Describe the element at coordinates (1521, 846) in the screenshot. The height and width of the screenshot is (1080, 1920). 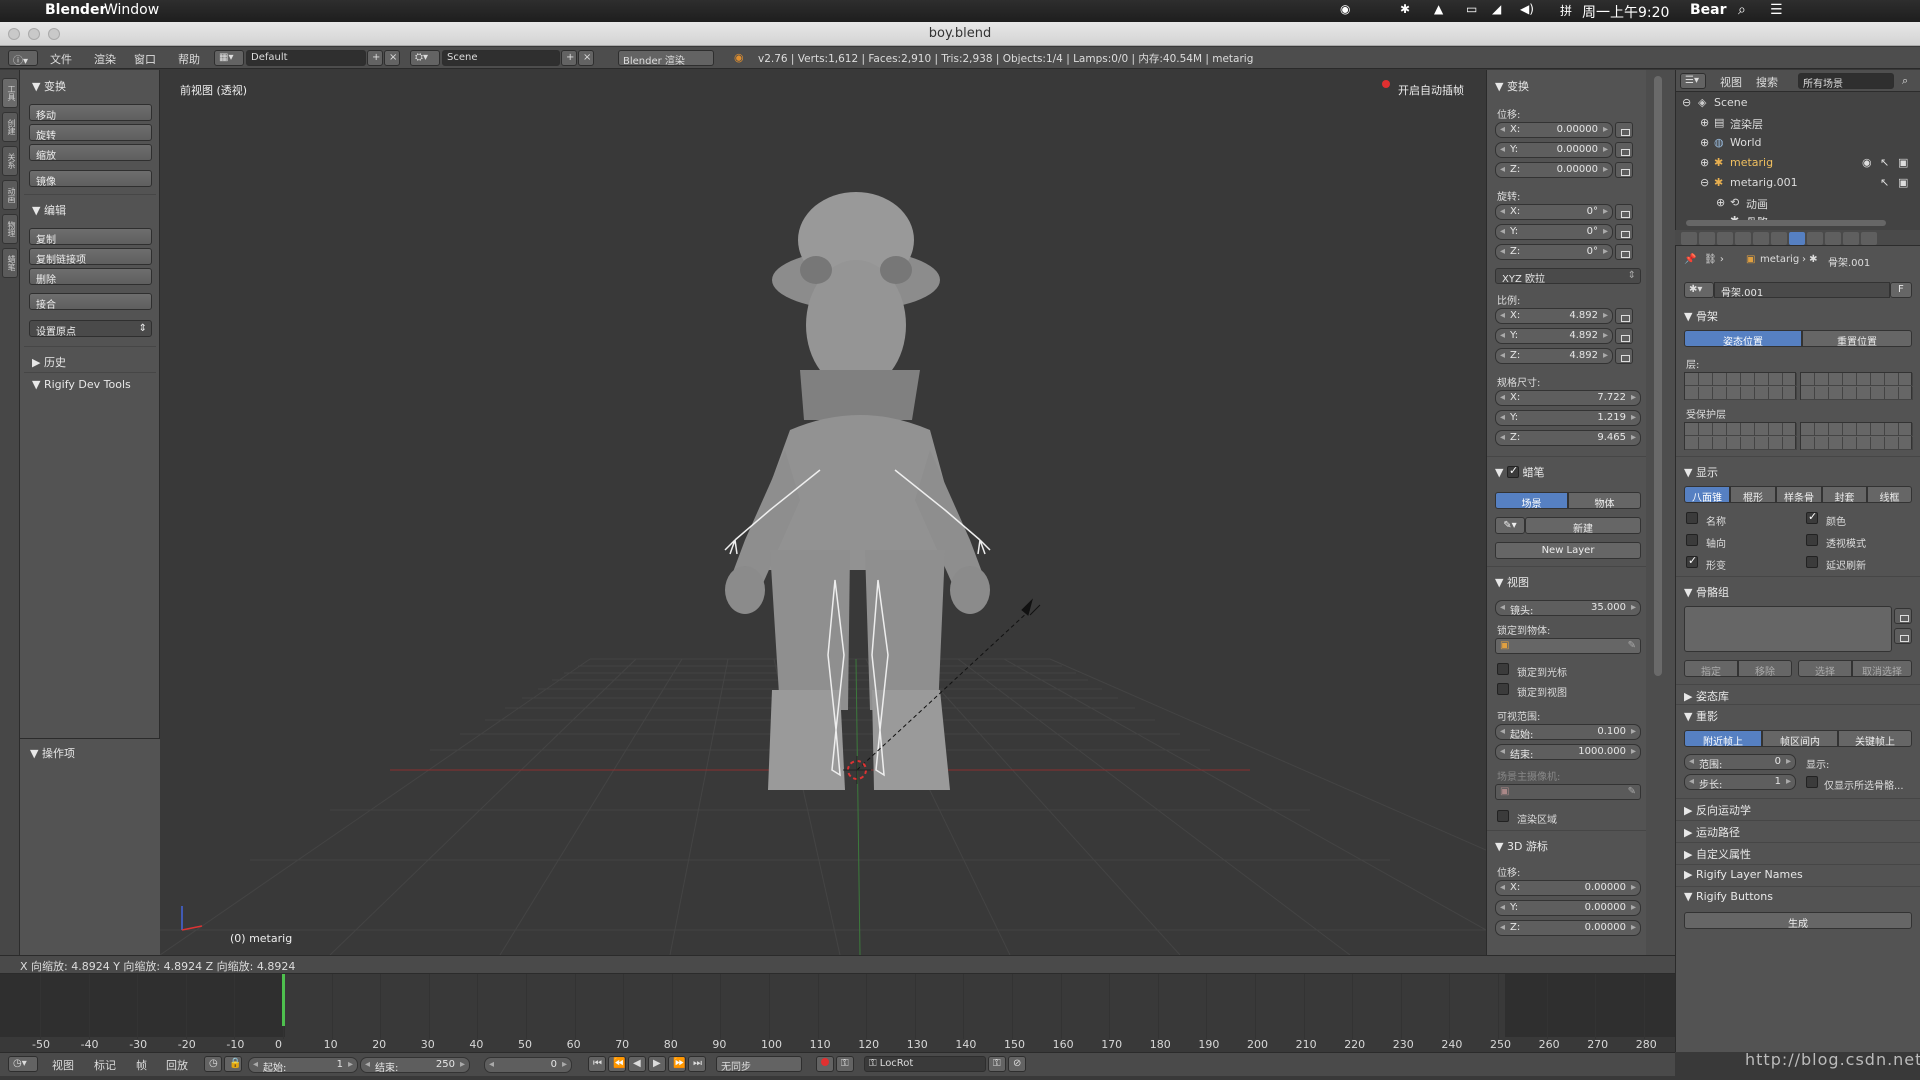
I see `3d-cursor-header: ▼ 3D 游标` at that location.